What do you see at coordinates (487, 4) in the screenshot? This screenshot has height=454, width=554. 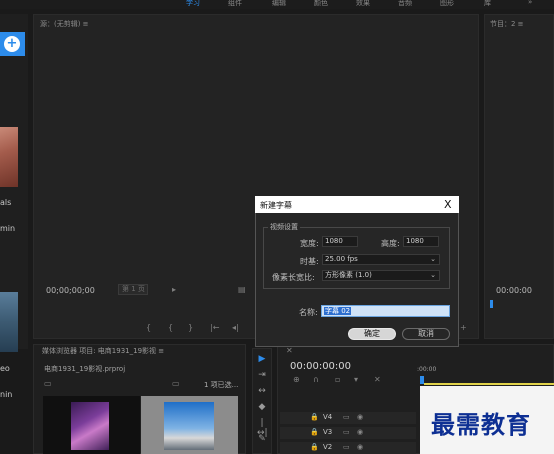 I see `tab-libraries: 库` at bounding box center [487, 4].